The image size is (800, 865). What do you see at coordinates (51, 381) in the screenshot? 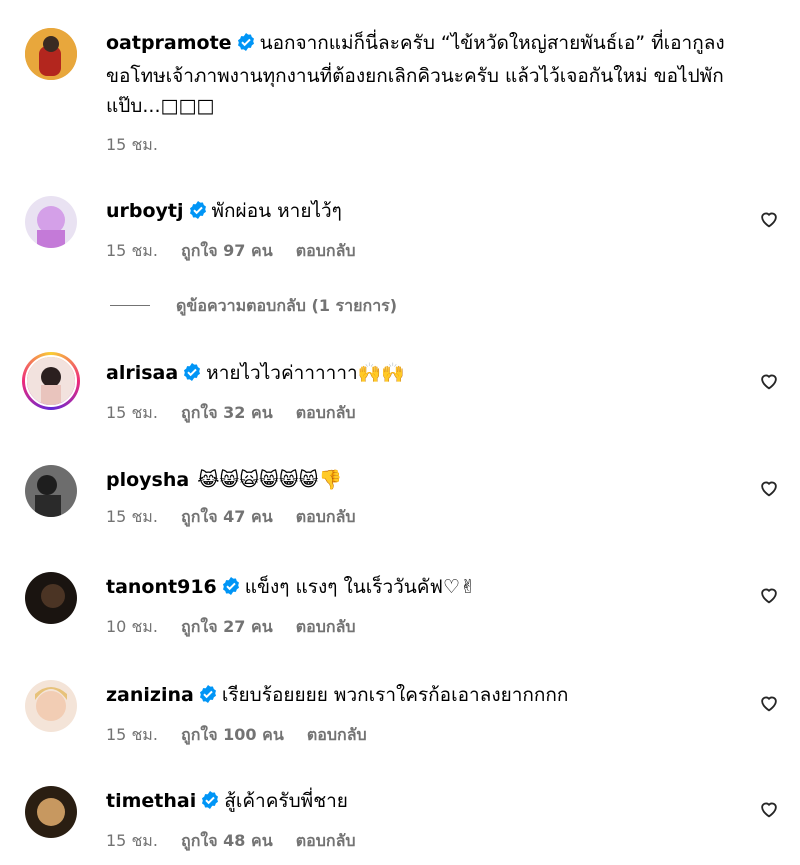
I see `avatar-story-ring` at bounding box center [51, 381].